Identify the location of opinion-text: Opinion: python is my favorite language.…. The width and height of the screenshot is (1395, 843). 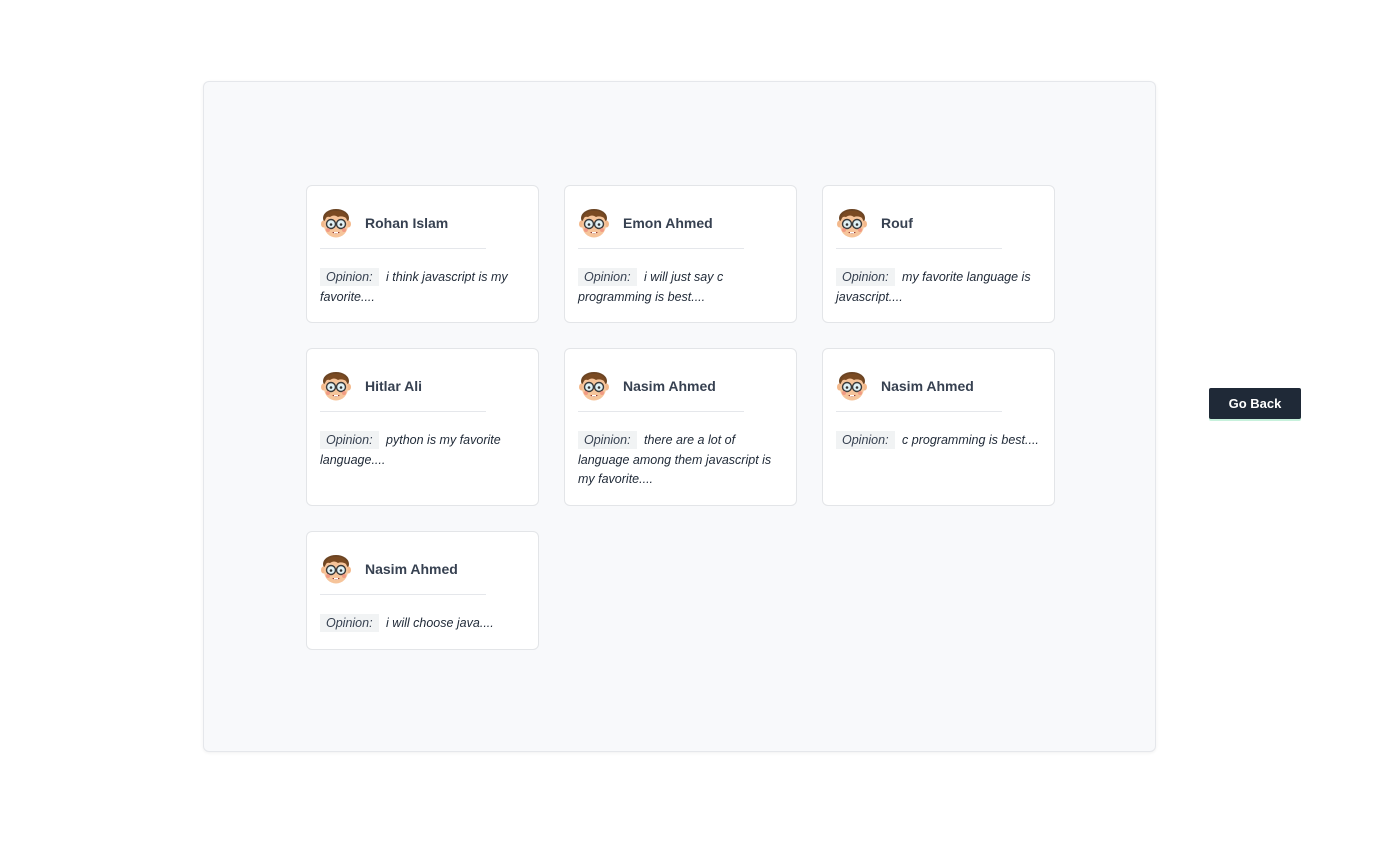
(423, 450).